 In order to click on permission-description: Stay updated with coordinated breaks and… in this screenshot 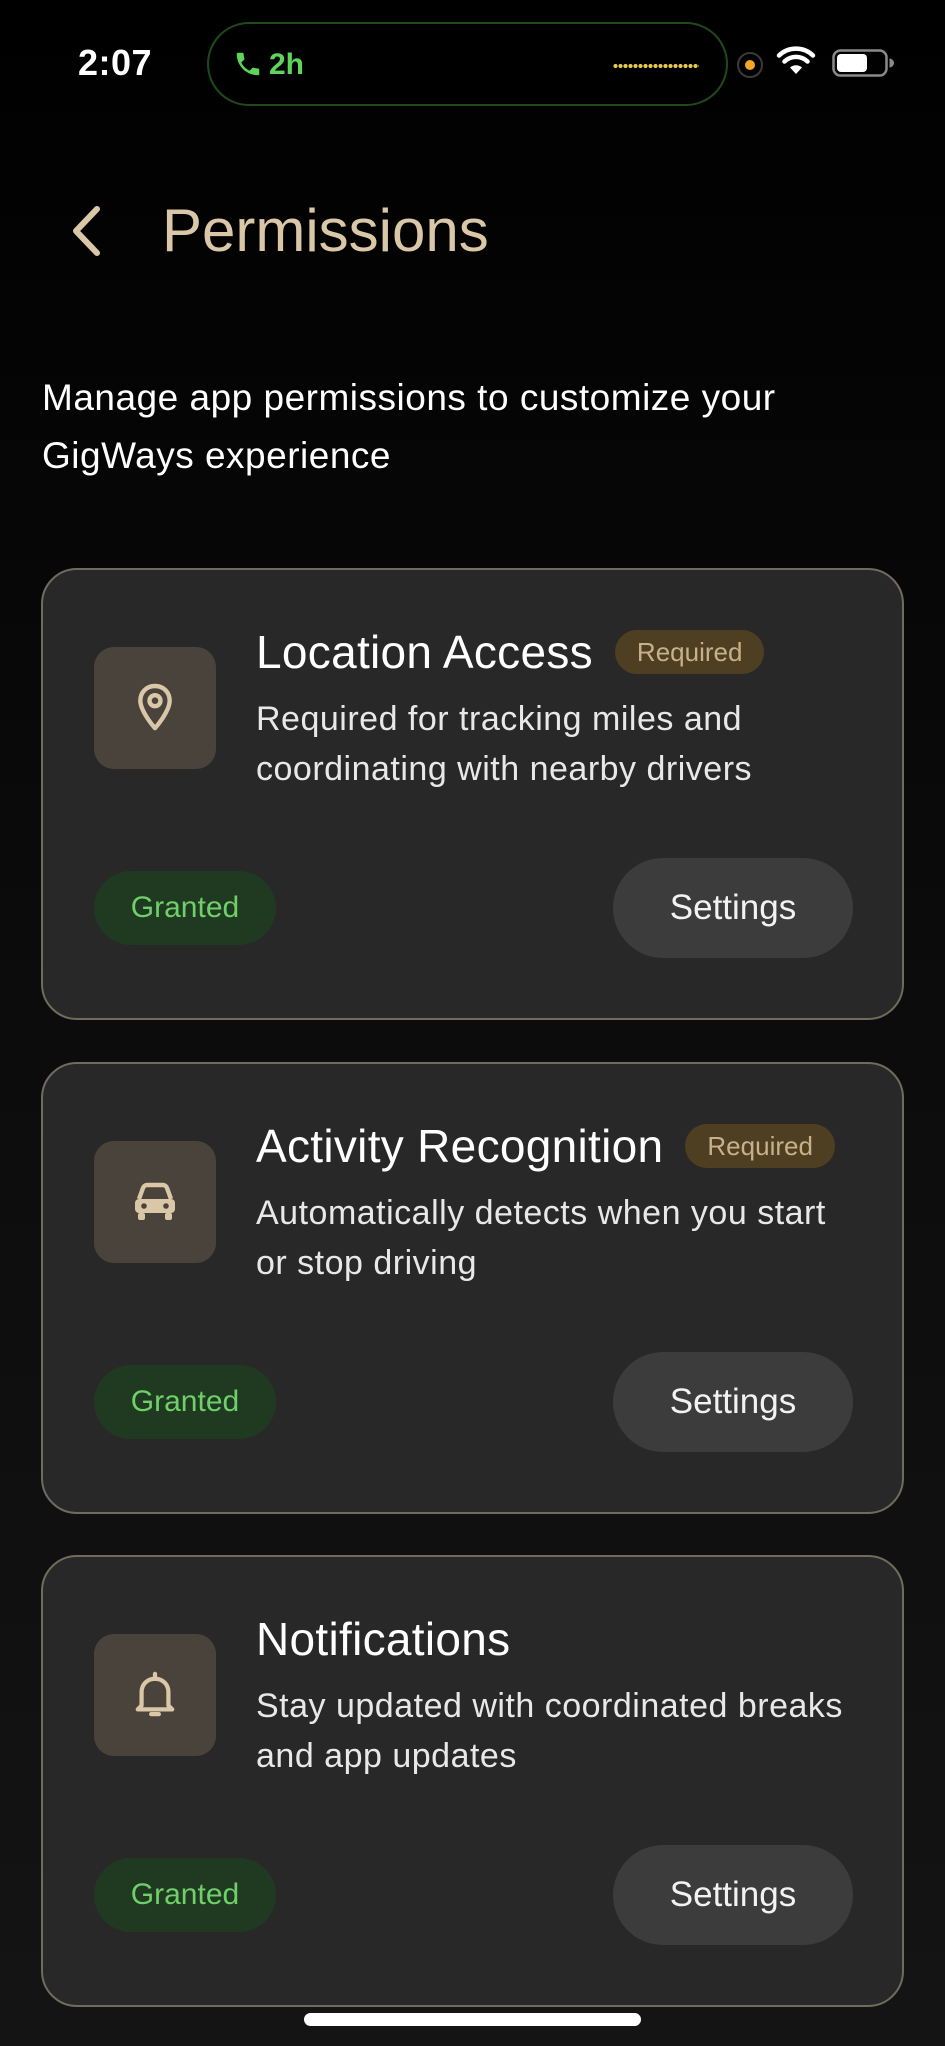, I will do `click(549, 1731)`.